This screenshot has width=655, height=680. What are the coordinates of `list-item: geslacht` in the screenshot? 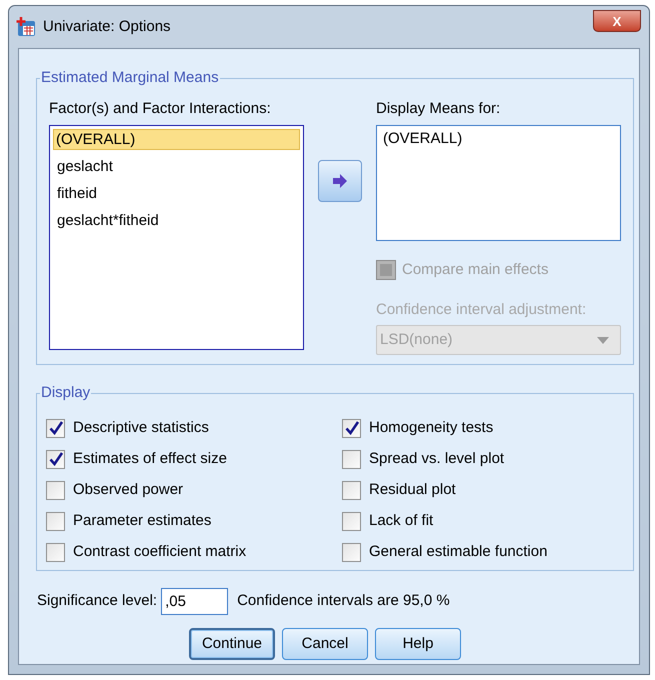 It's located at (176, 166).